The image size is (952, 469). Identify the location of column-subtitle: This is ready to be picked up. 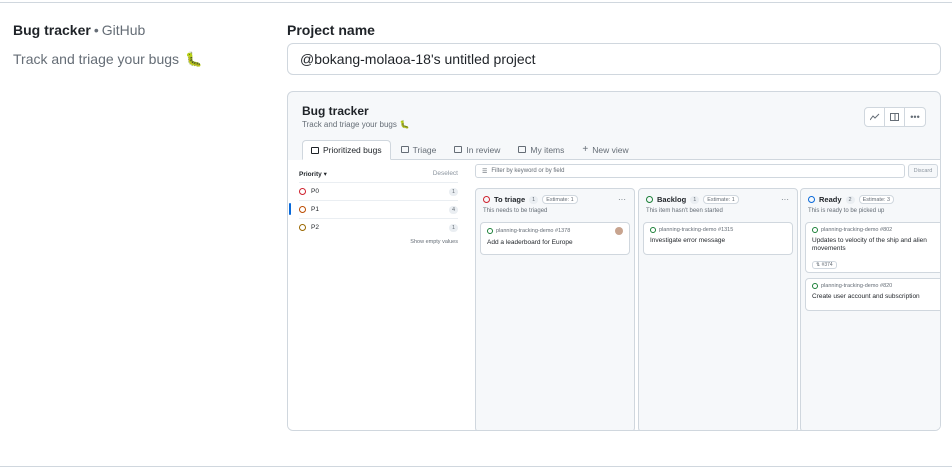
(846, 211).